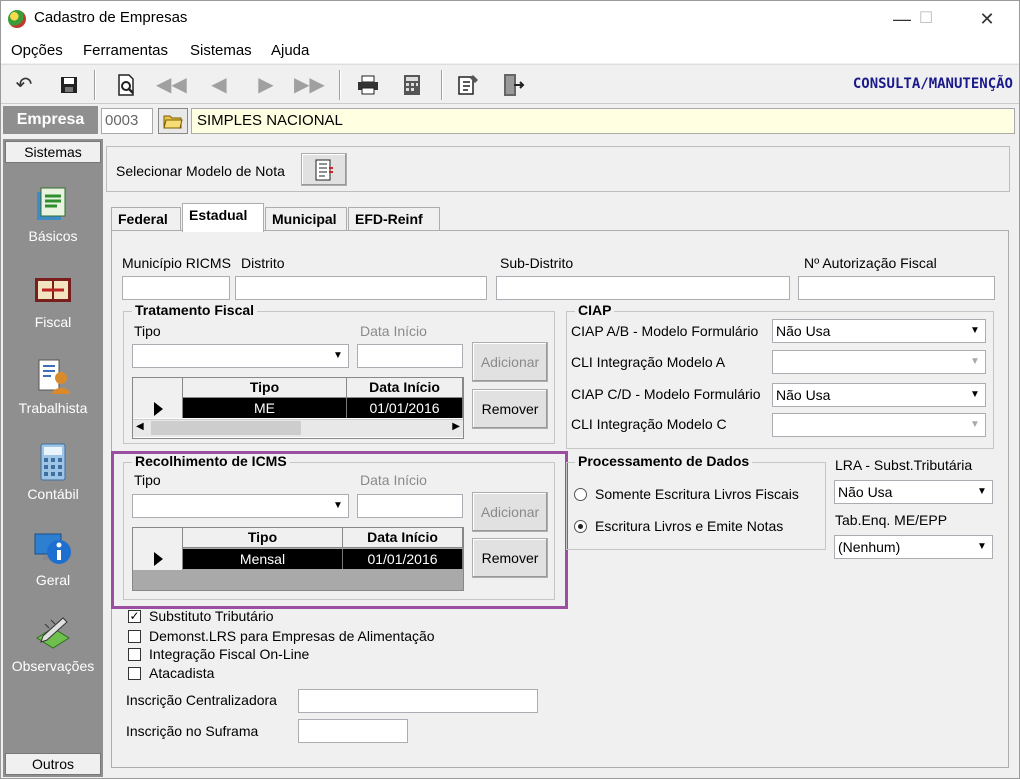 The width and height of the screenshot is (1020, 779). I want to click on basicos-icon, so click(53, 204).